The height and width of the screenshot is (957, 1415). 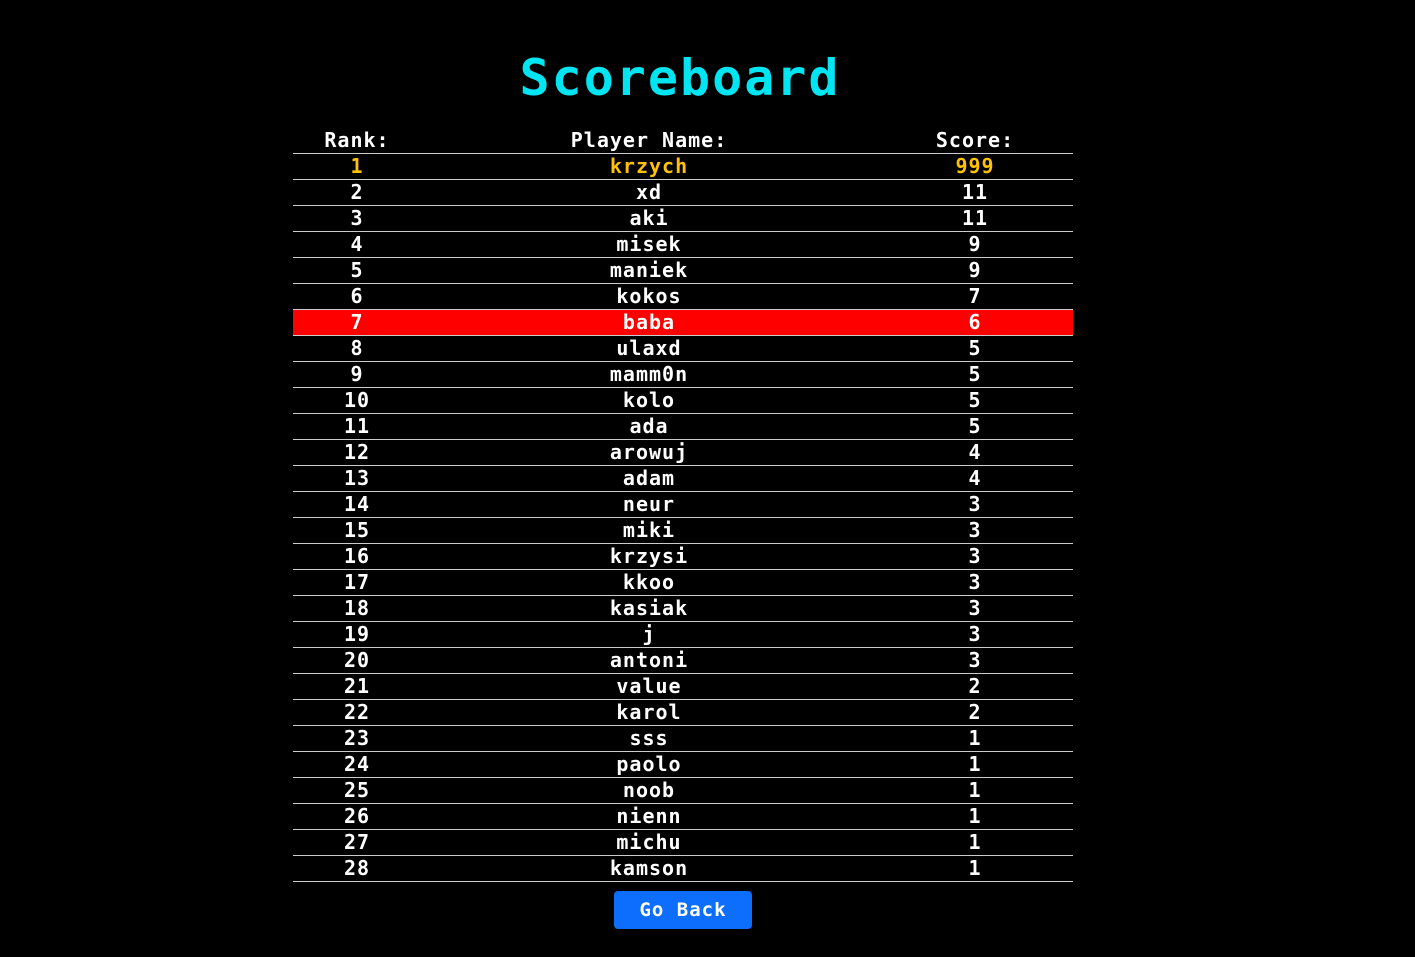 I want to click on player-name-cell: kkoo, so click(x=649, y=582).